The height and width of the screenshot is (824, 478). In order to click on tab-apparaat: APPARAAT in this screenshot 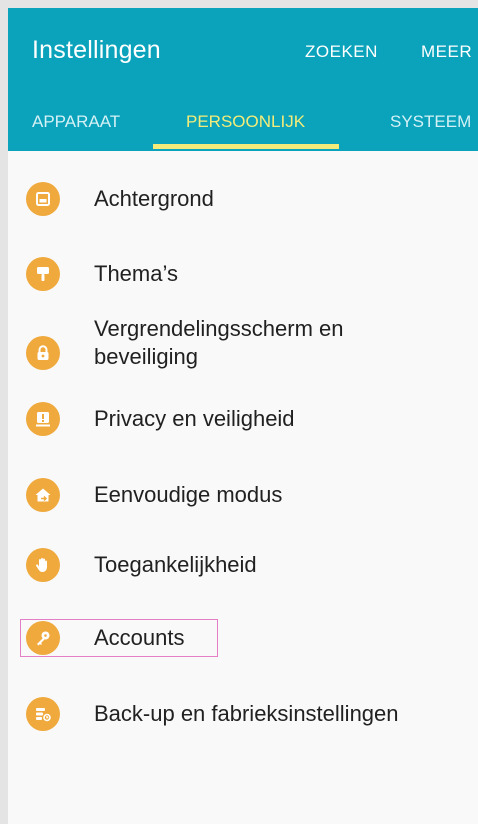, I will do `click(76, 122)`.